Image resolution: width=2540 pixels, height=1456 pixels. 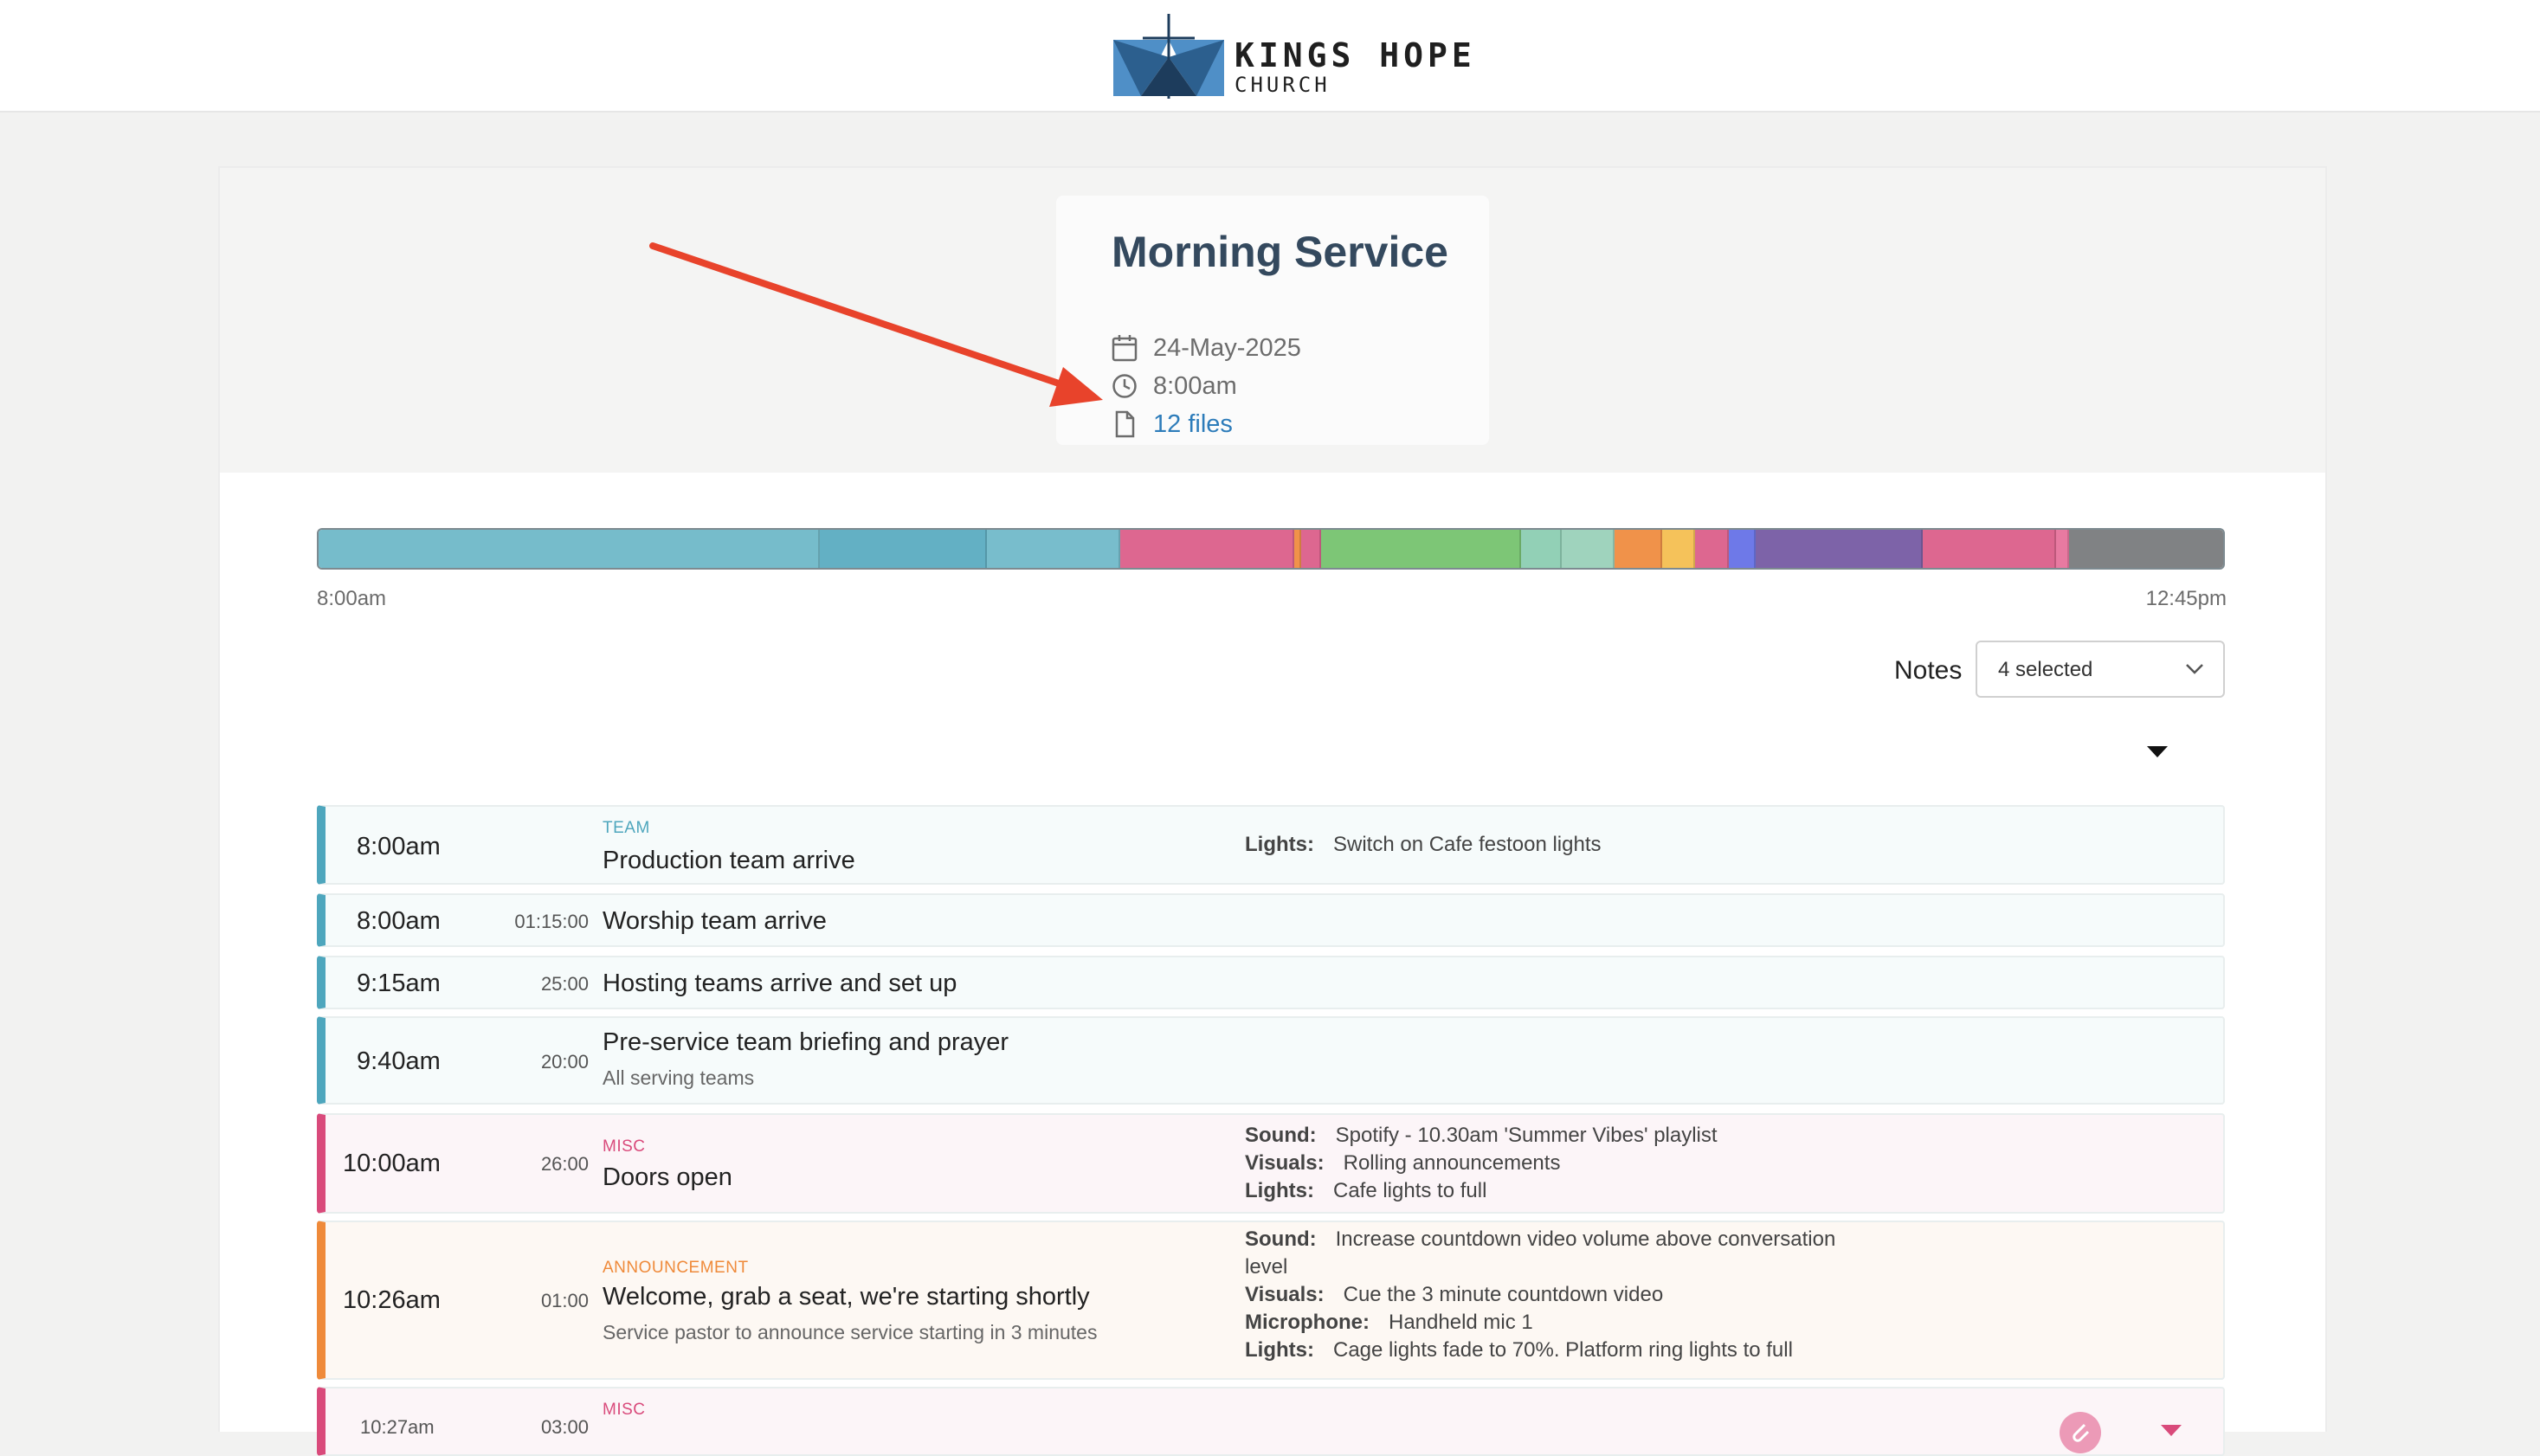 I want to click on service-date-value: 24-May-2025, so click(x=1227, y=347).